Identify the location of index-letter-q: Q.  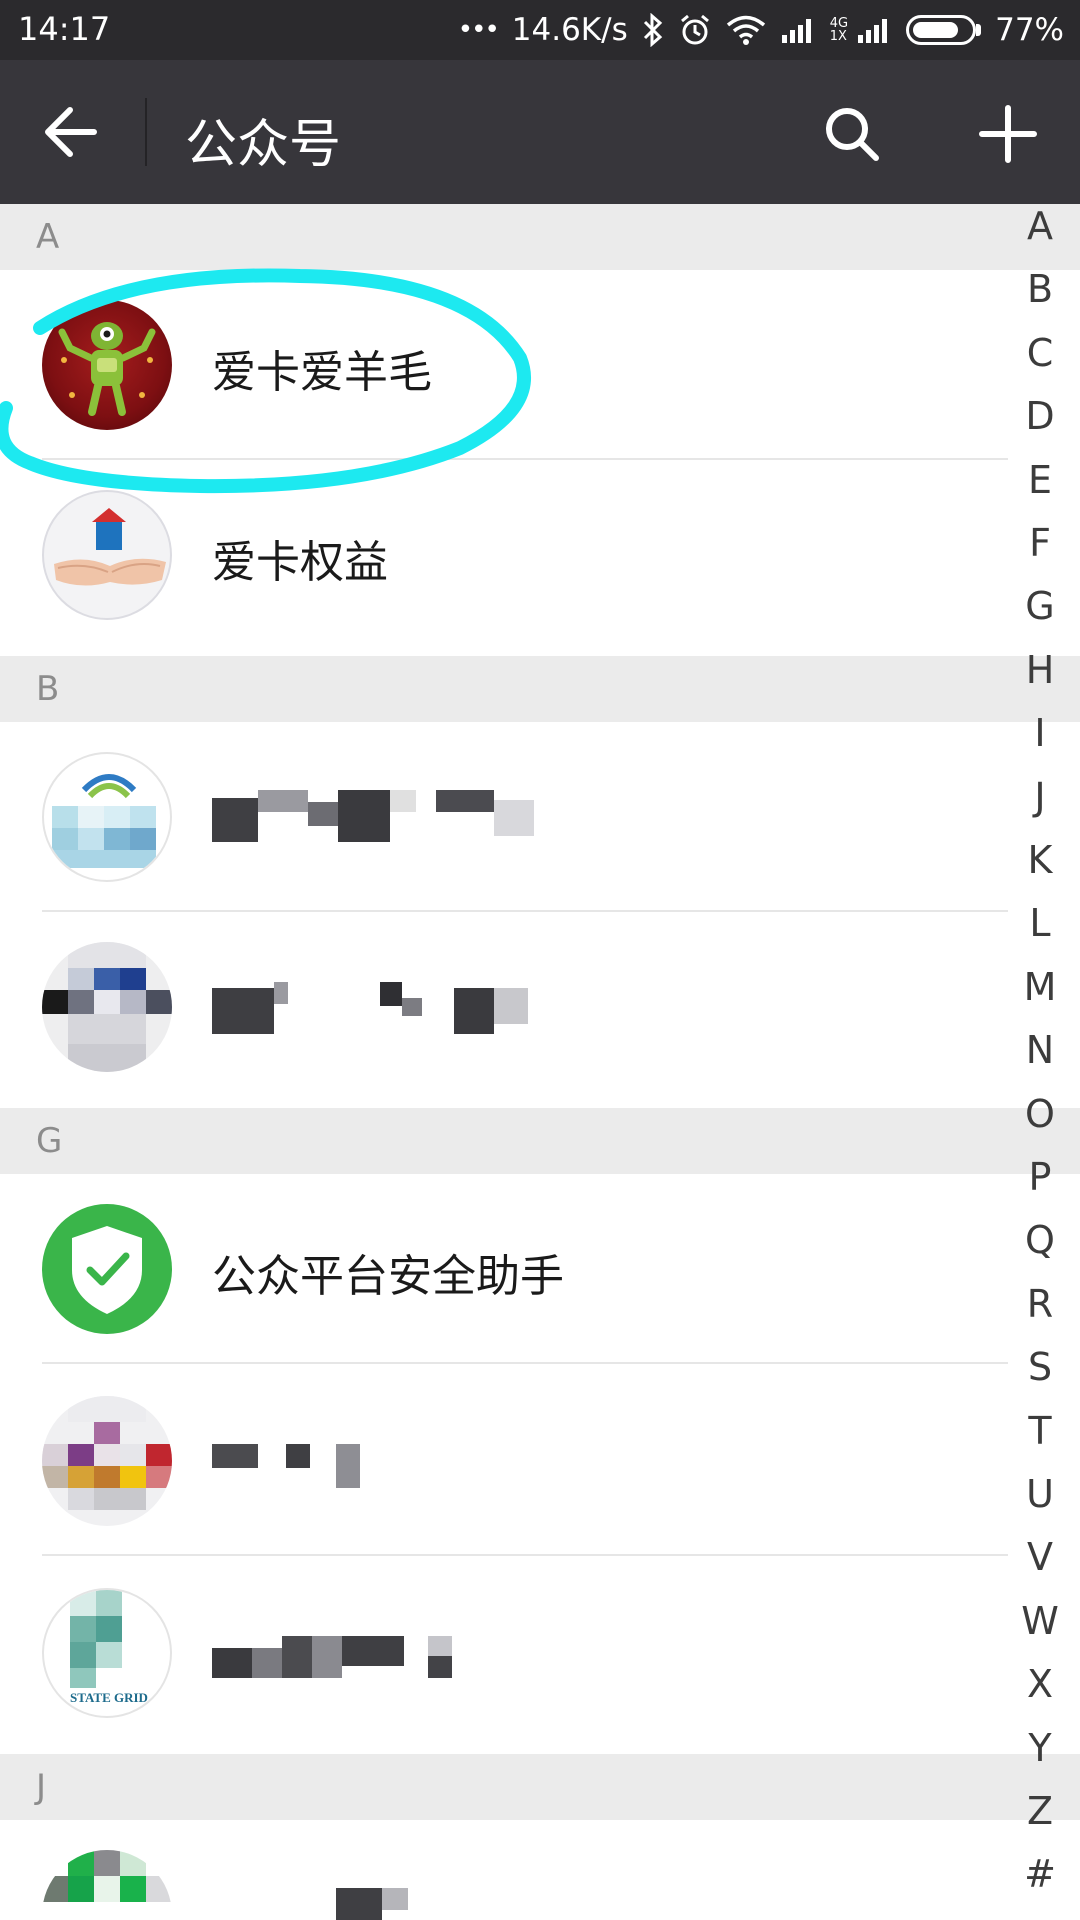
(1040, 1240).